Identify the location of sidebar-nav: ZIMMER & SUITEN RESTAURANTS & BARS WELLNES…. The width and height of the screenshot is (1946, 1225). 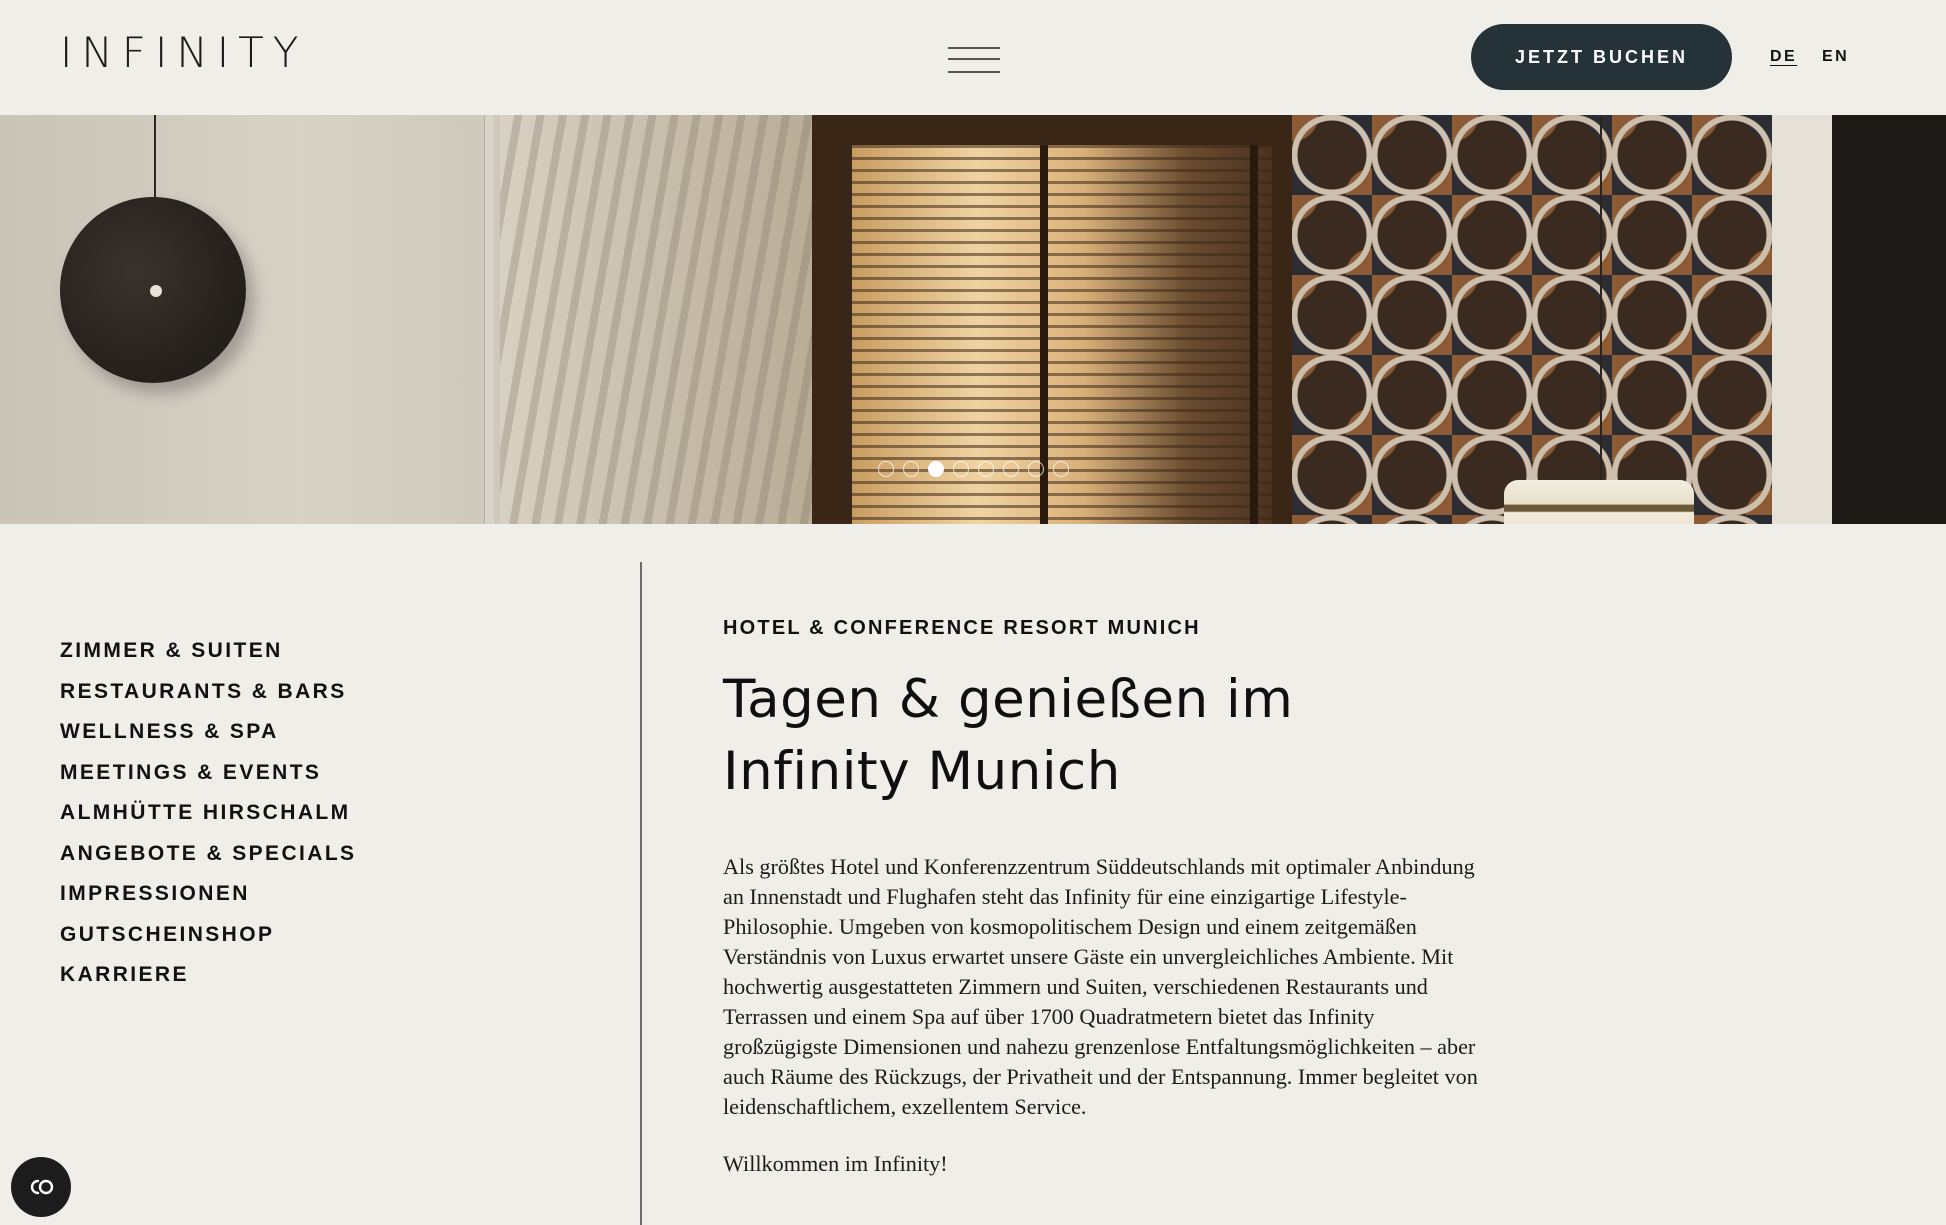
(208, 813).